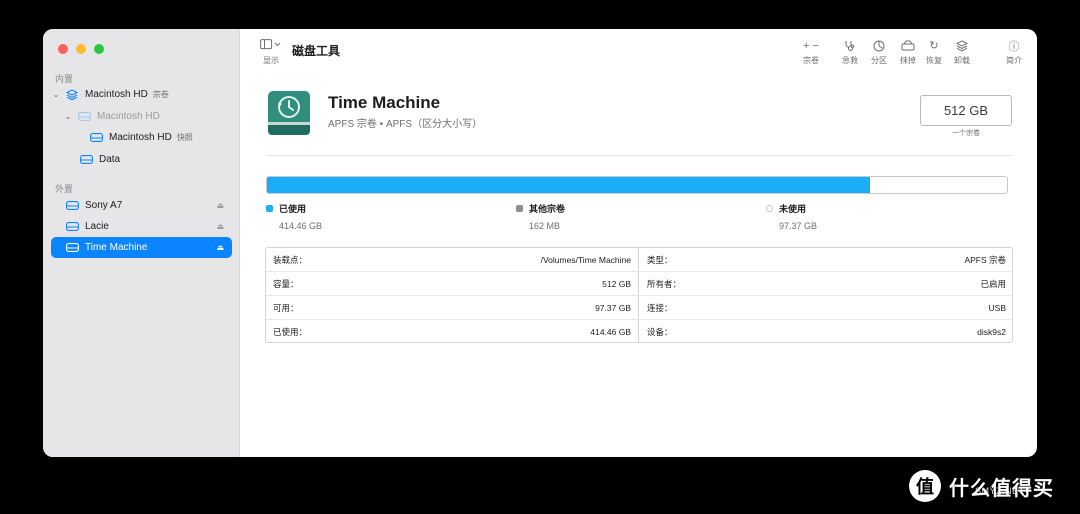  I want to click on sidebar-item-sub: 快照, so click(184, 137).